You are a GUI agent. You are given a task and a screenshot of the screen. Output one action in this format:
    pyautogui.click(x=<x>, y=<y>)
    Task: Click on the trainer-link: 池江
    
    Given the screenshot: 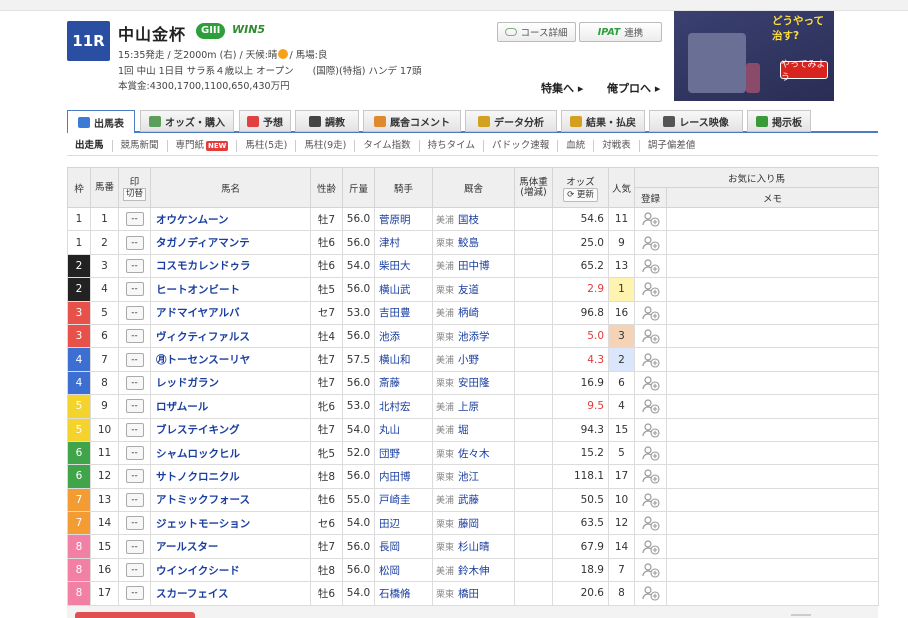 What is the action you would take?
    pyautogui.click(x=468, y=477)
    